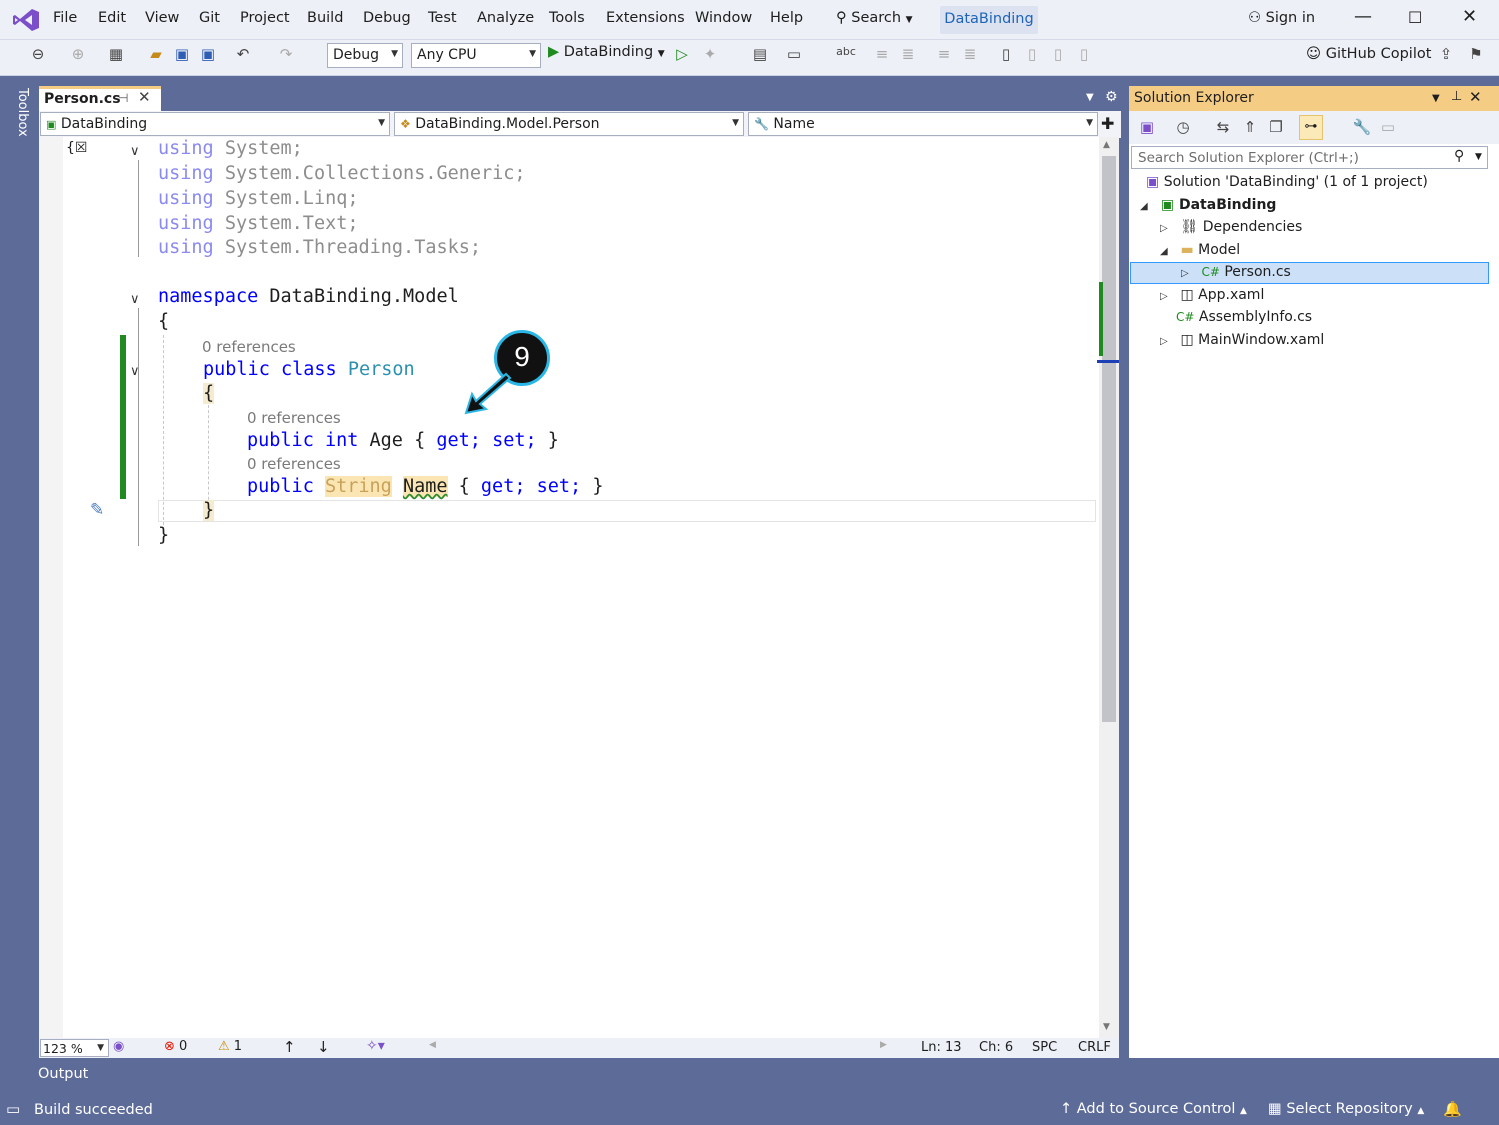 This screenshot has width=1499, height=1125. Describe the element at coordinates (996, 1047) in the screenshot. I see `column-number: Ch: 6` at that location.